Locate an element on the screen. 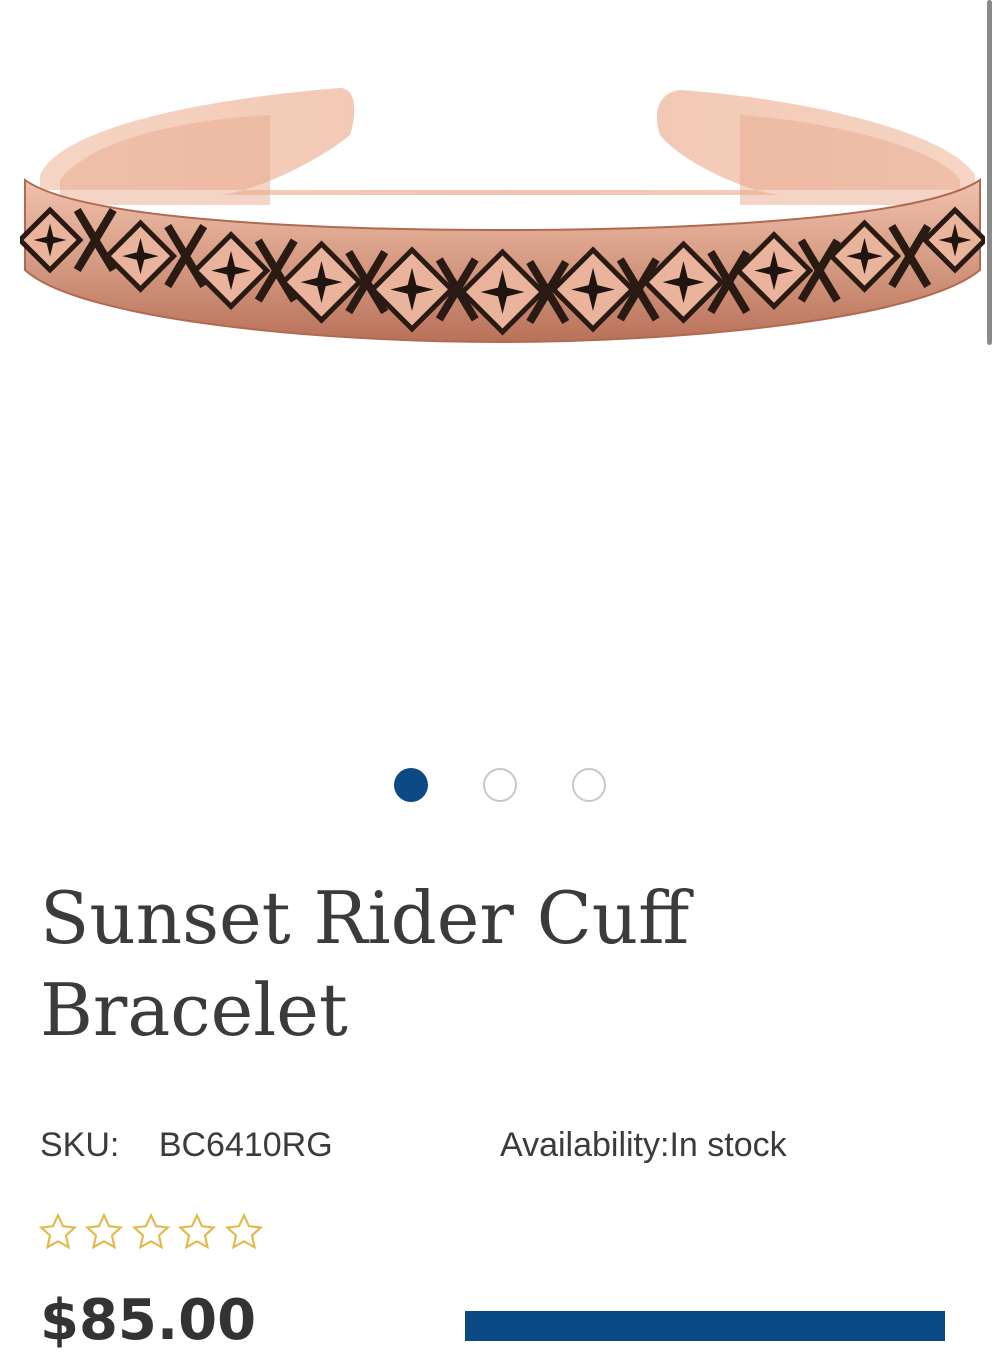  sku-row: SKU: BC6410RG is located at coordinates (186, 1145).